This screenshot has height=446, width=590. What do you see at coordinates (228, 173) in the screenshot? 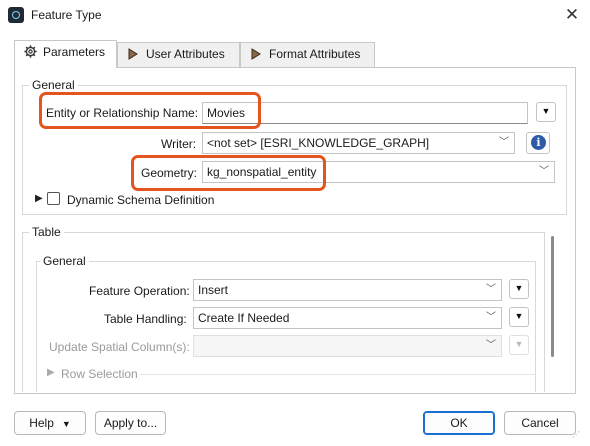
I see `geometry-highlight` at bounding box center [228, 173].